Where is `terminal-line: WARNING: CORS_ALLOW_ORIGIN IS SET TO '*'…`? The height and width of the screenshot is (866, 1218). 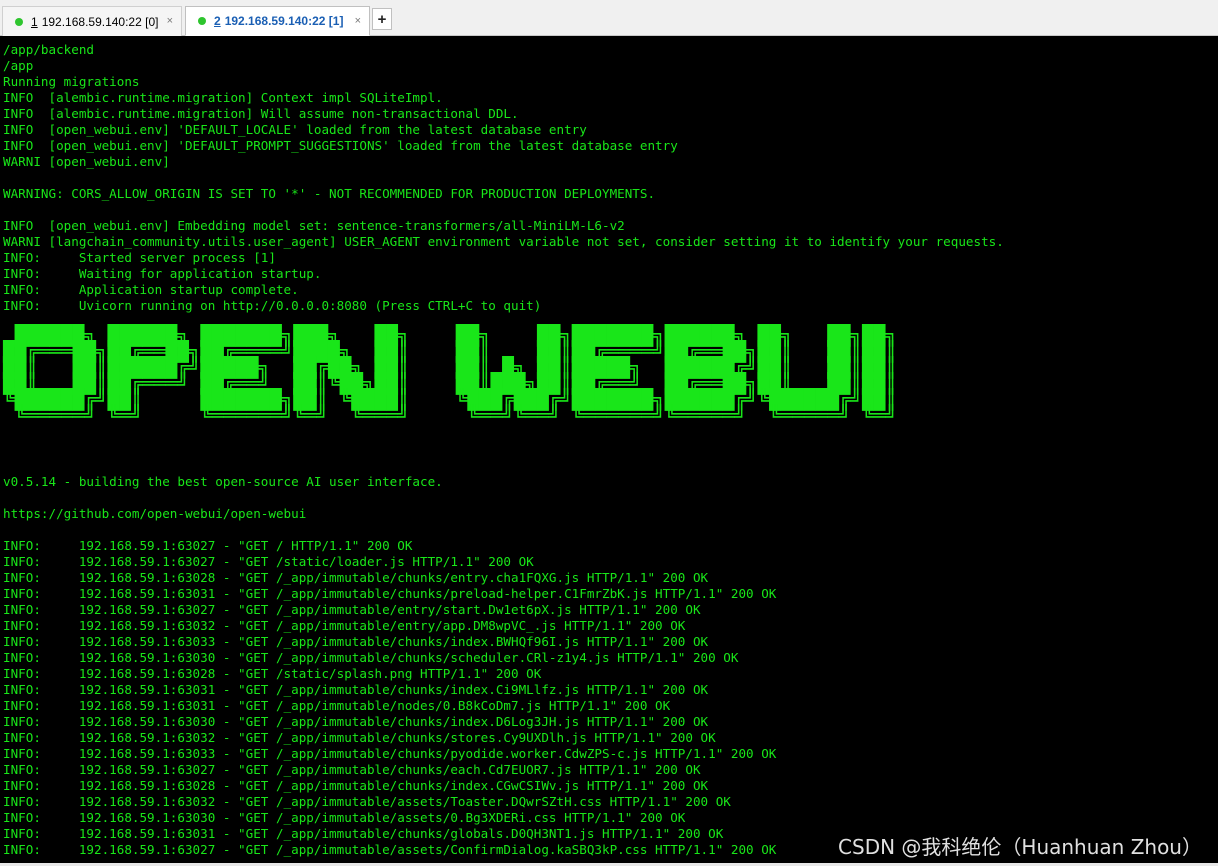 terminal-line: WARNING: CORS_ALLOW_ORIGIN IS SET TO '*'… is located at coordinates (329, 193).